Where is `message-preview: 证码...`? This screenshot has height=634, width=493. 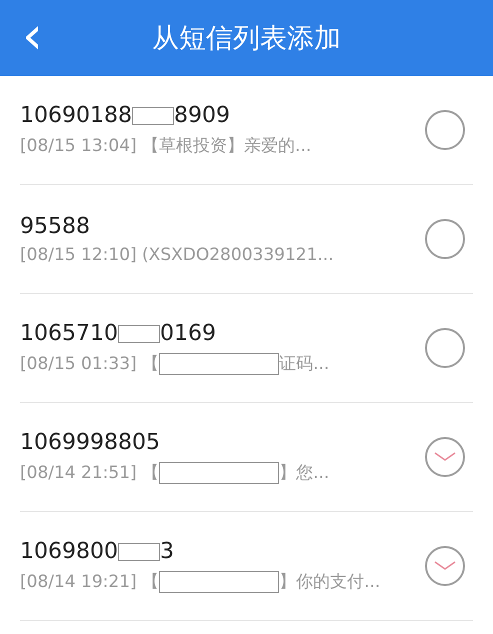
message-preview: 证码... is located at coordinates (304, 364).